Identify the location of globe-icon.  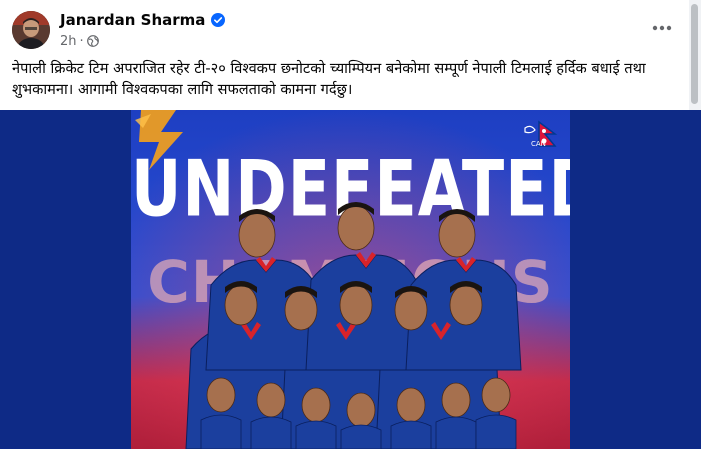
(92, 43).